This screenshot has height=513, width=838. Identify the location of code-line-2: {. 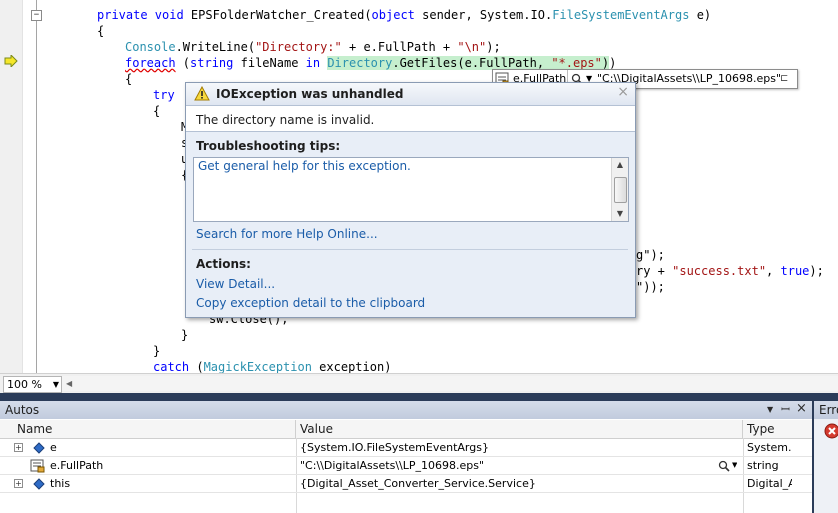
(100, 31).